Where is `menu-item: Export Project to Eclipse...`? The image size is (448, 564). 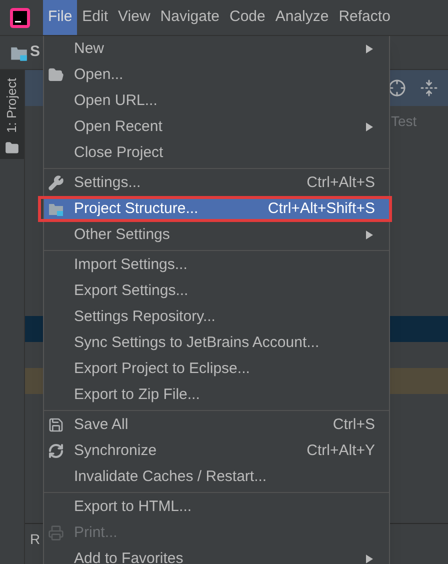 menu-item: Export Project to Eclipse... is located at coordinates (216, 369).